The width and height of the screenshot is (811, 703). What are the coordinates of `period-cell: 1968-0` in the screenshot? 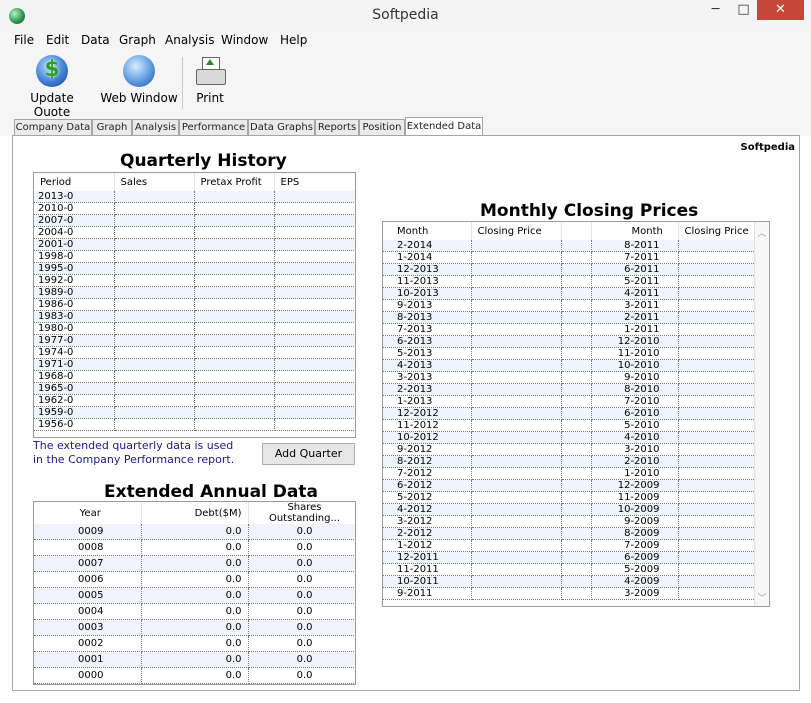 It's located at (74, 376).